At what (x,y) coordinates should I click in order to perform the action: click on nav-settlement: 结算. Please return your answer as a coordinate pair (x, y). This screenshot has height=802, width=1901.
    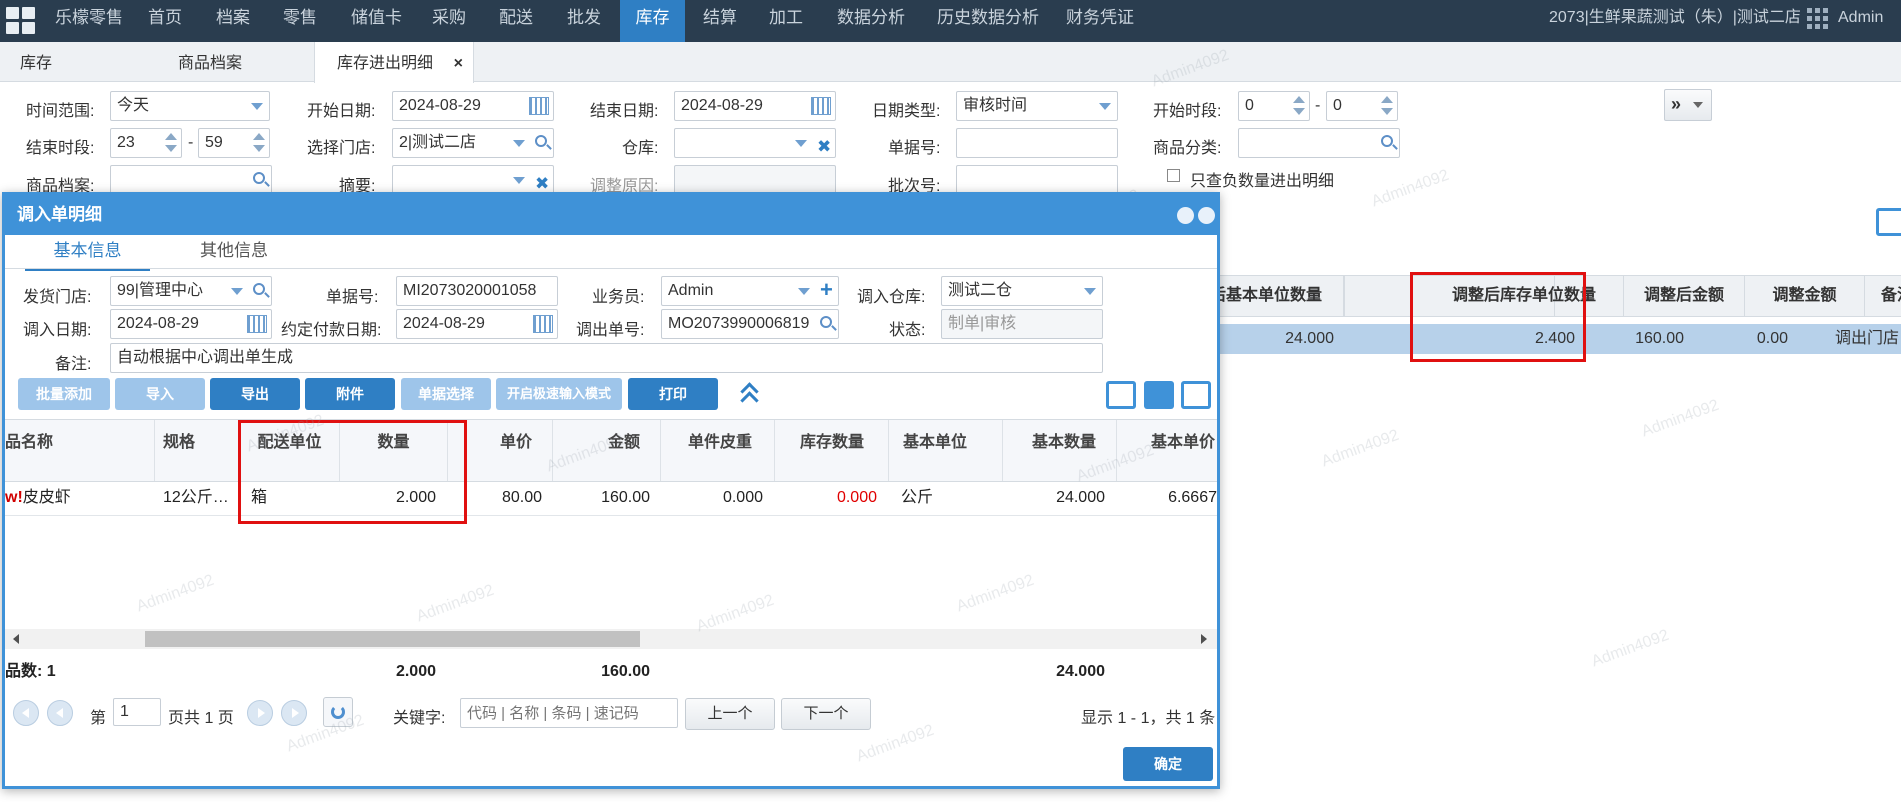
    Looking at the image, I should click on (720, 21).